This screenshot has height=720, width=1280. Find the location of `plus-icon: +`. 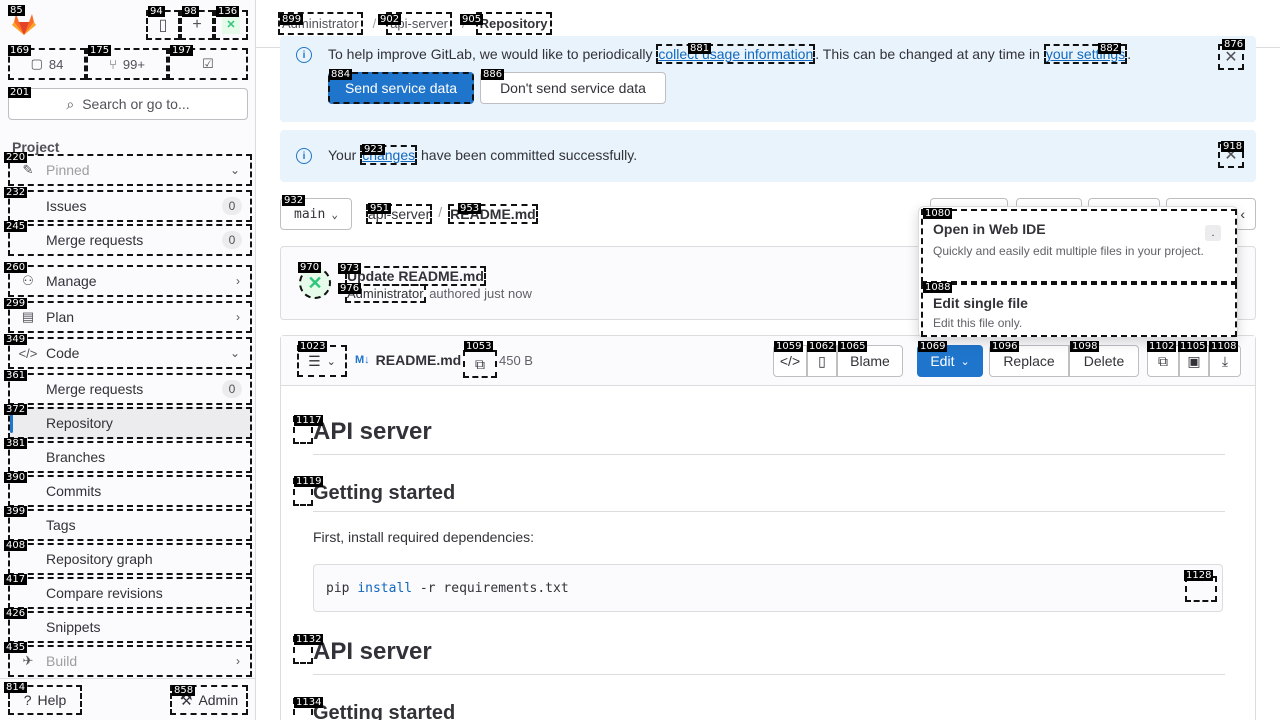

plus-icon: + is located at coordinates (197, 24).